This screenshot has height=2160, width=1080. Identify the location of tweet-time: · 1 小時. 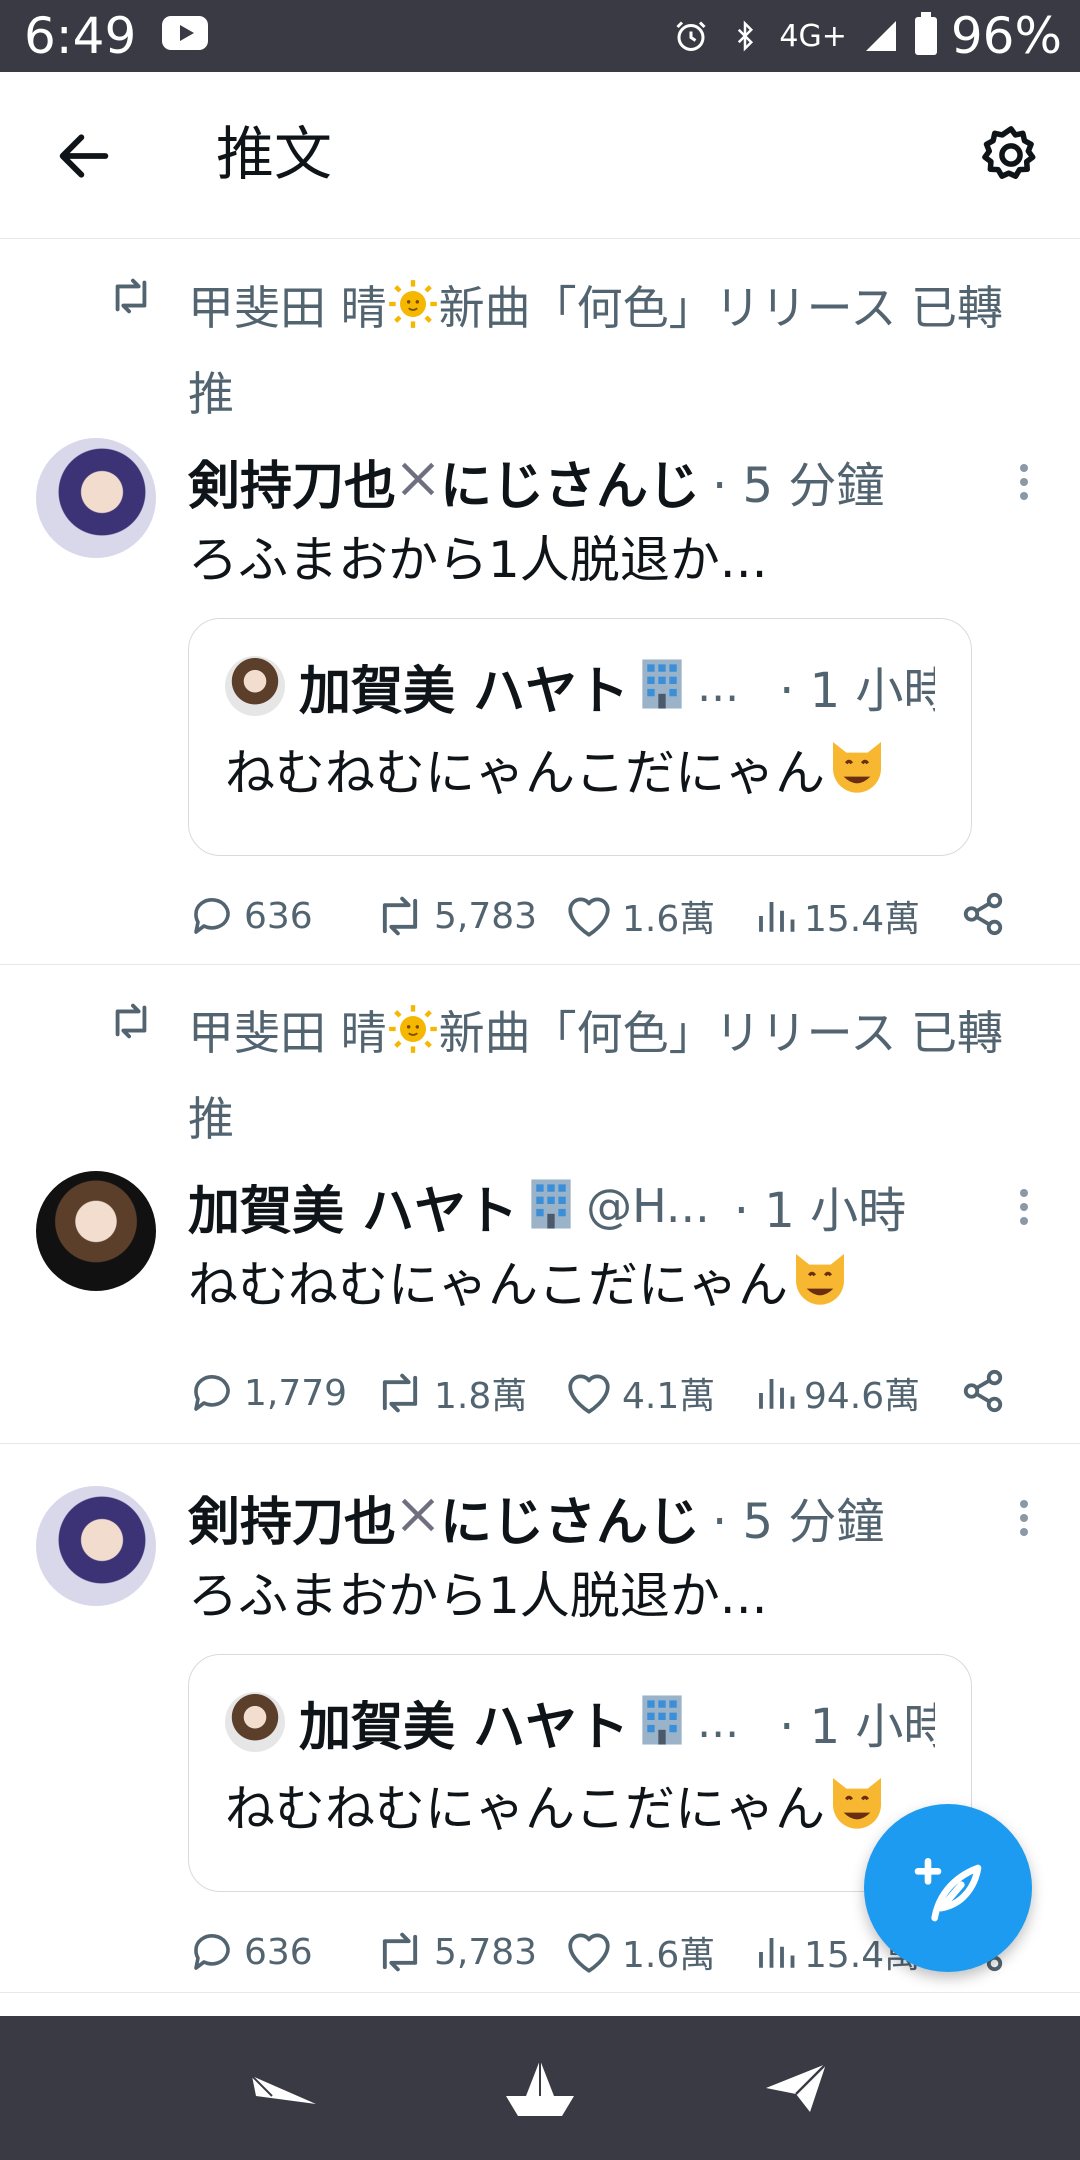
(820, 1206).